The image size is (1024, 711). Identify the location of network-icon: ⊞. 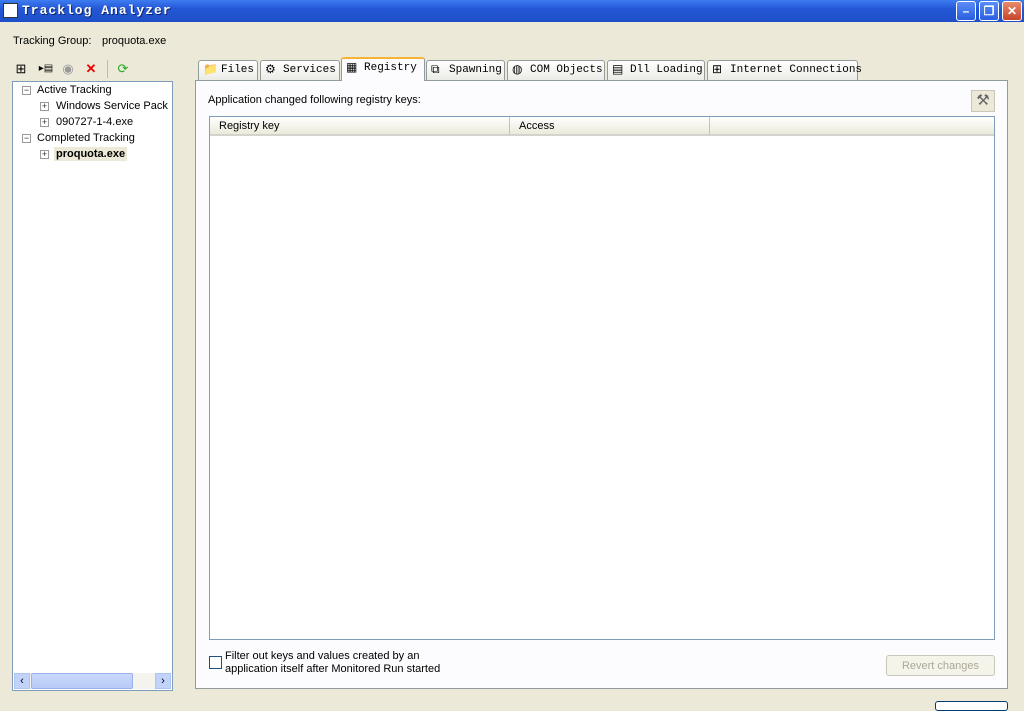
(717, 70).